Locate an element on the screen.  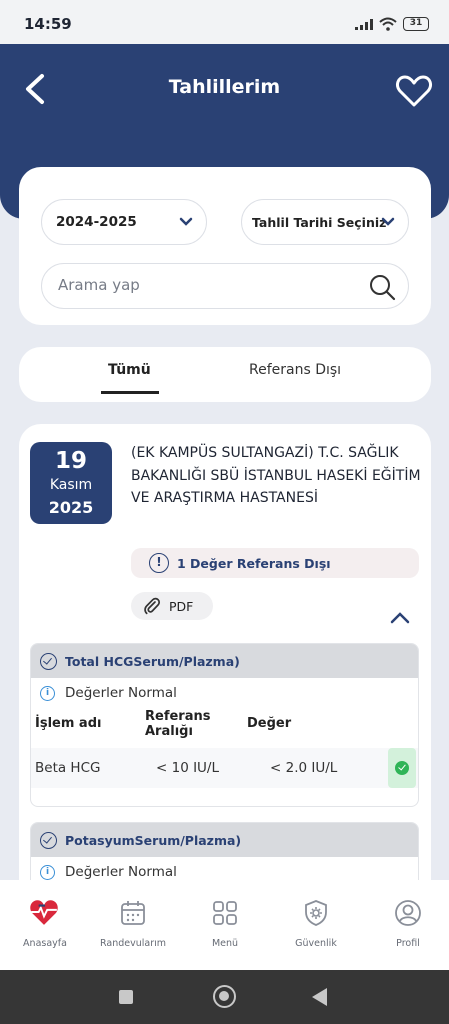
back-icon is located at coordinates (319, 997).